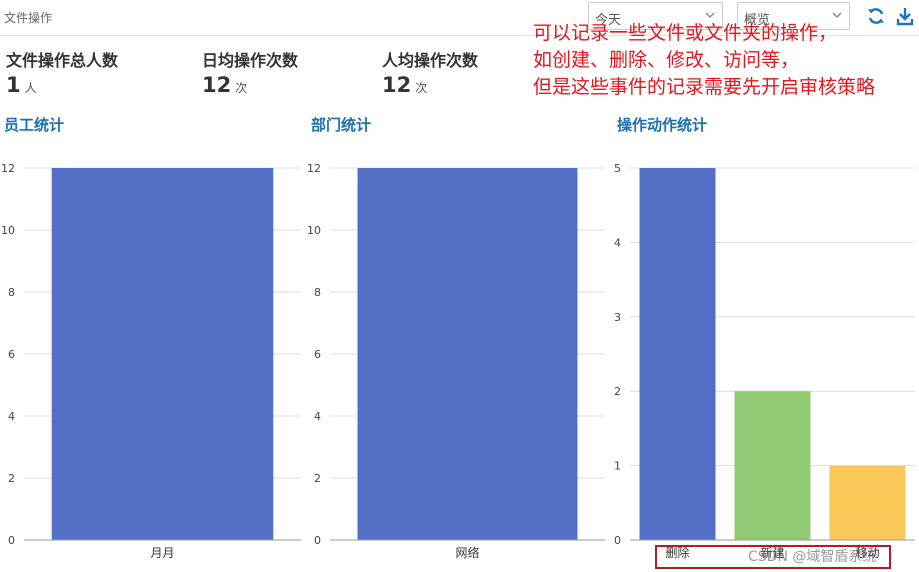  I want to click on watermark: CSDN @域智盾系统, so click(812, 557).